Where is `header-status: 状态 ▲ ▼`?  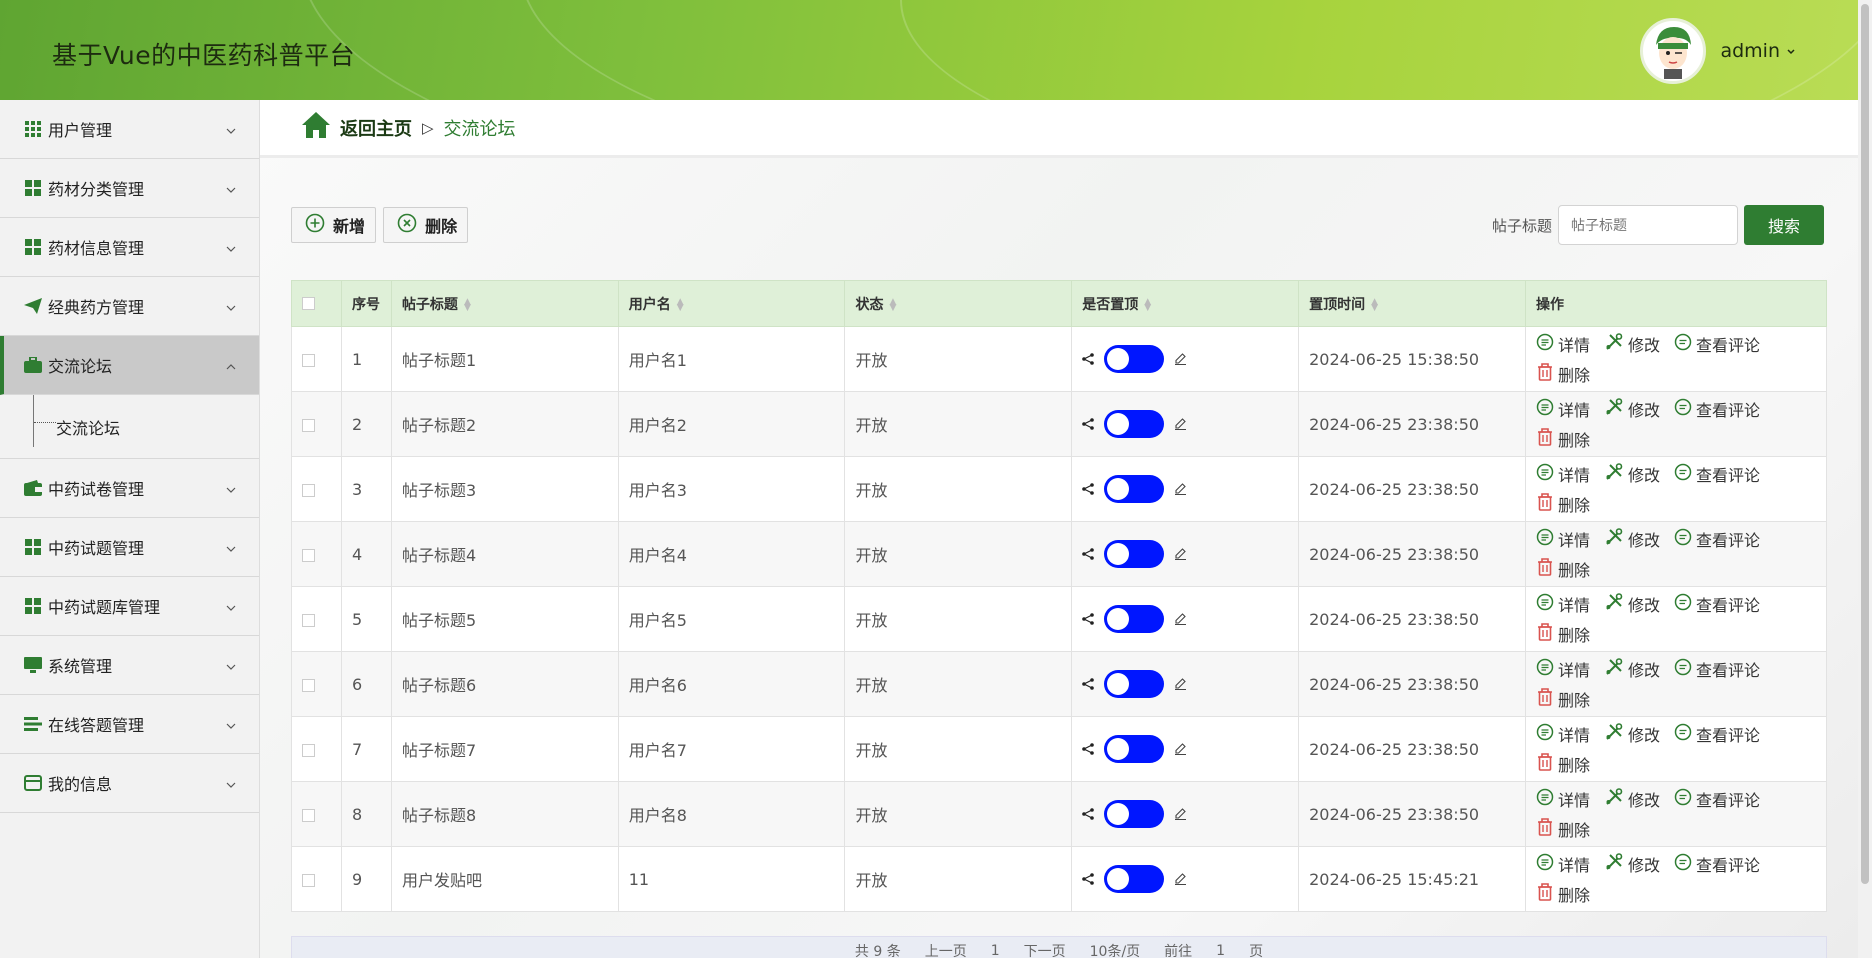 header-status: 状态 ▲ ▼ is located at coordinates (958, 303).